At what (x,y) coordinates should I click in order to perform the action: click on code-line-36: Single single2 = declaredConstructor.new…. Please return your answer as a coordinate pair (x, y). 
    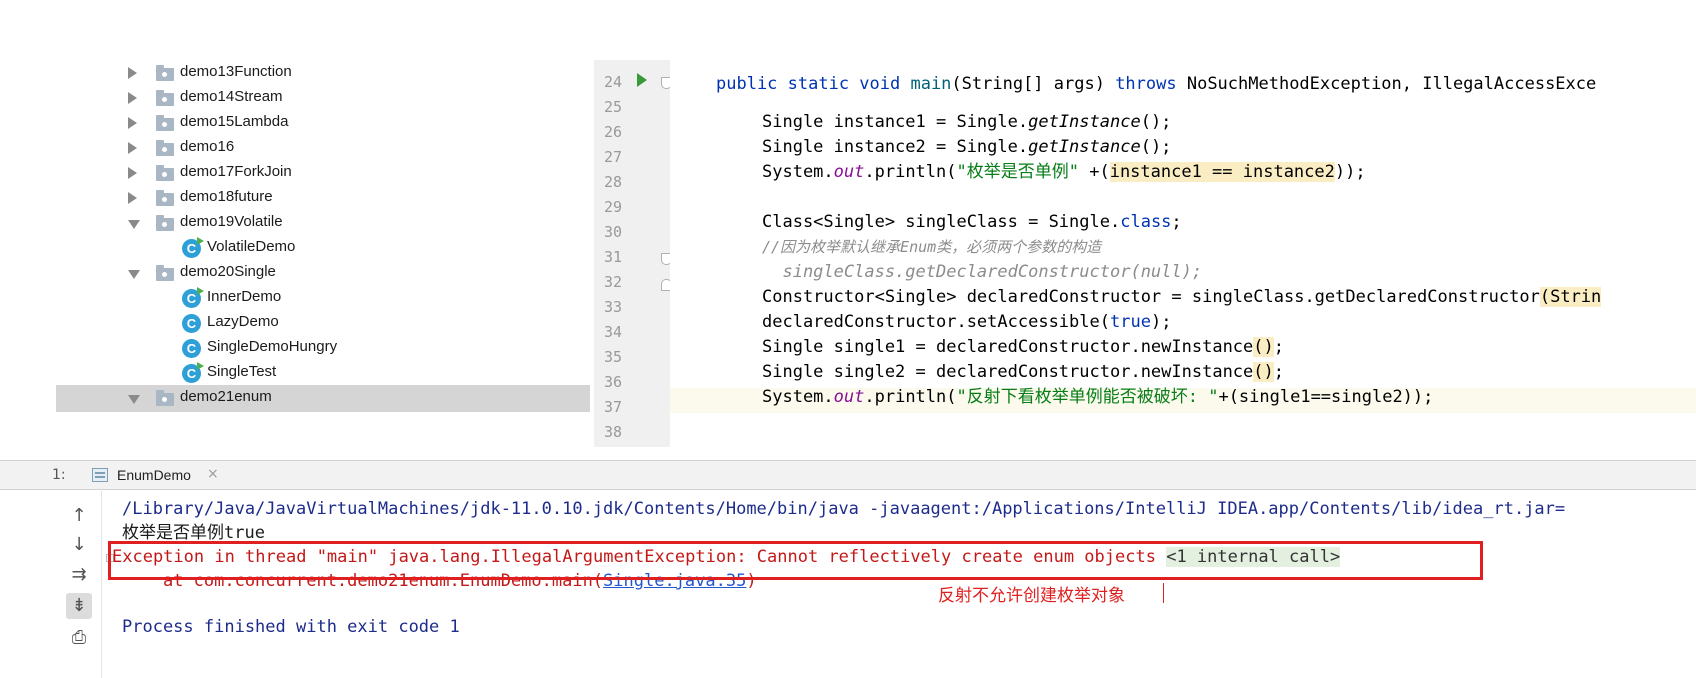
    Looking at the image, I should click on (1023, 372).